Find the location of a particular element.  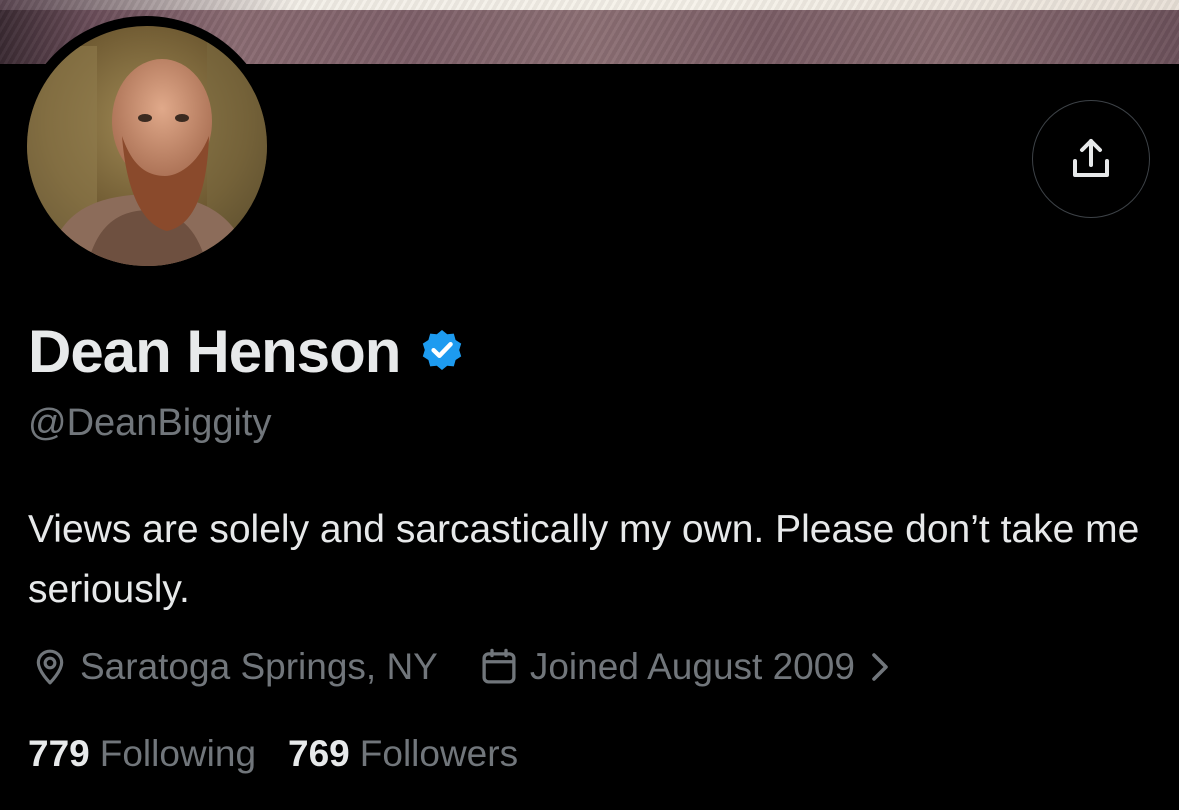

share-button is located at coordinates (1091, 159).